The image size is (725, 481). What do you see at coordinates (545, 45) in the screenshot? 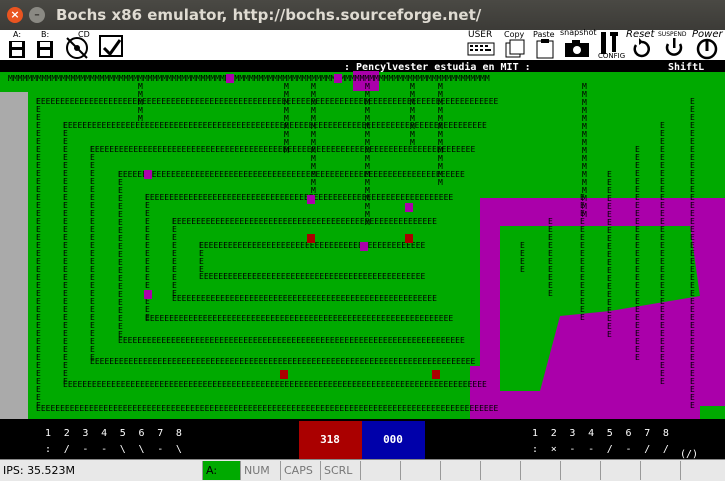
I see `paste-button: Paste` at bounding box center [545, 45].